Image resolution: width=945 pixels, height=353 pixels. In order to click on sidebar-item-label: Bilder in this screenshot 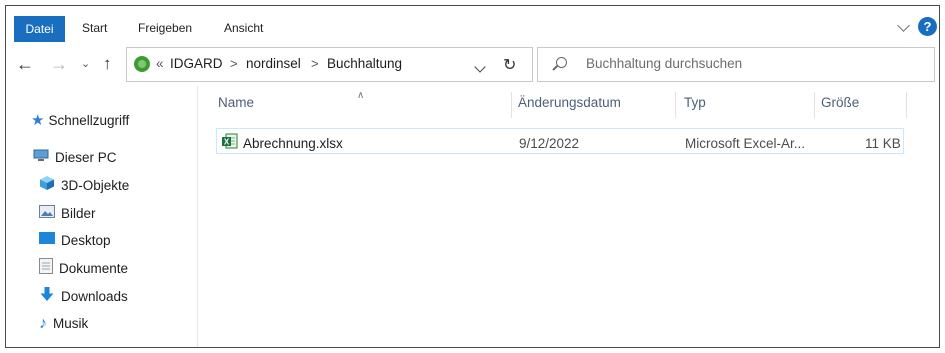, I will do `click(78, 213)`.